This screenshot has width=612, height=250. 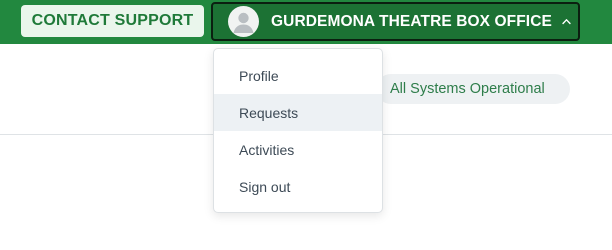 I want to click on system-status-badge: All Systems Operational, so click(x=473, y=89).